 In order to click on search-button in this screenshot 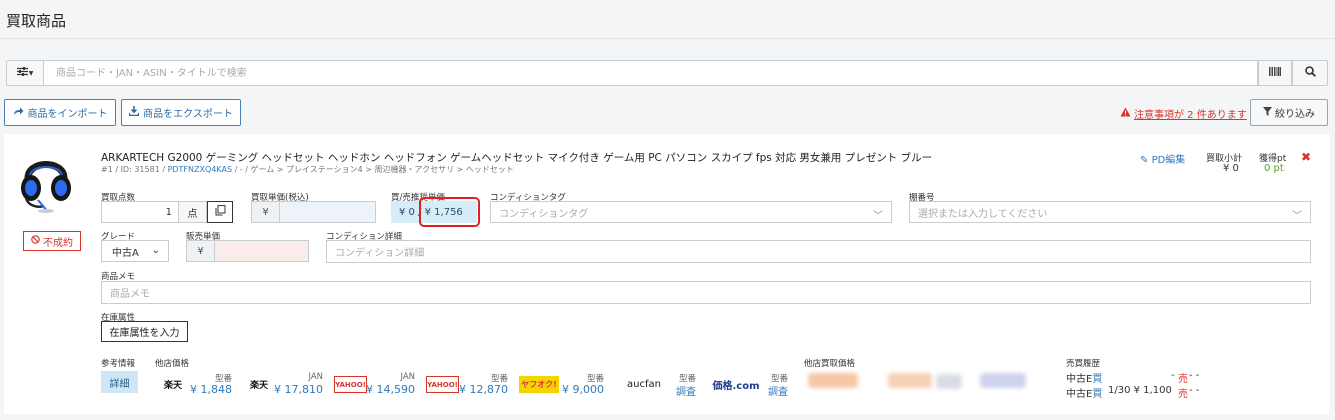, I will do `click(1310, 73)`.